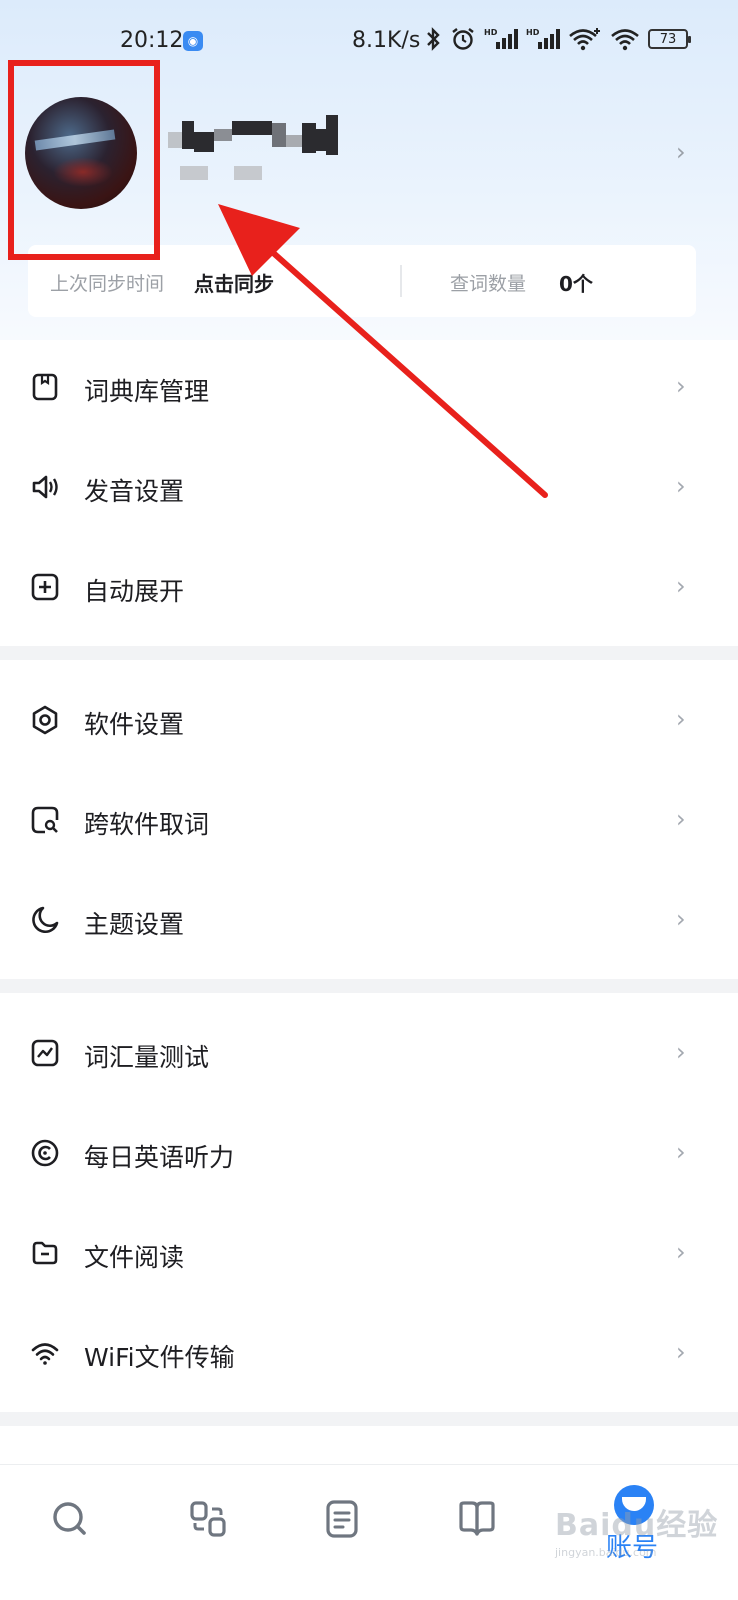  I want to click on menu-label: 主题设置, so click(134, 924).